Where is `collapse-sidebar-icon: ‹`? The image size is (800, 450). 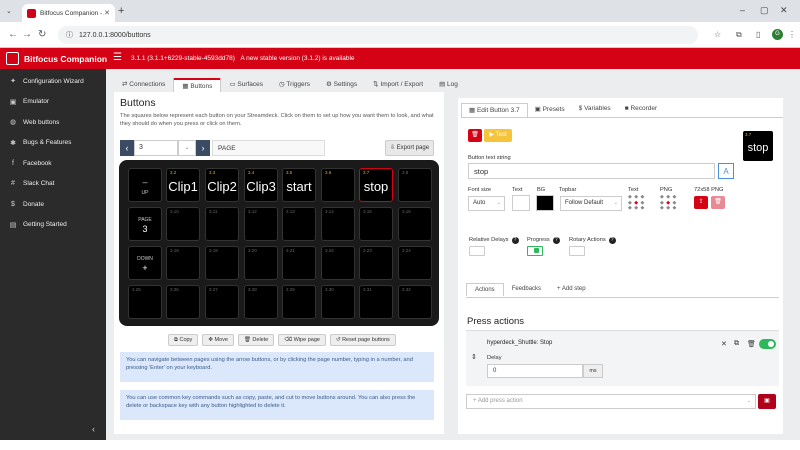
collapse-sidebar-icon: ‹ is located at coordinates (93, 429).